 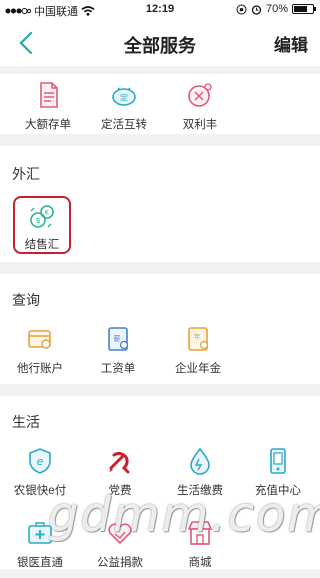 I want to click on e-pay-shield-icon: e, so click(x=40, y=461).